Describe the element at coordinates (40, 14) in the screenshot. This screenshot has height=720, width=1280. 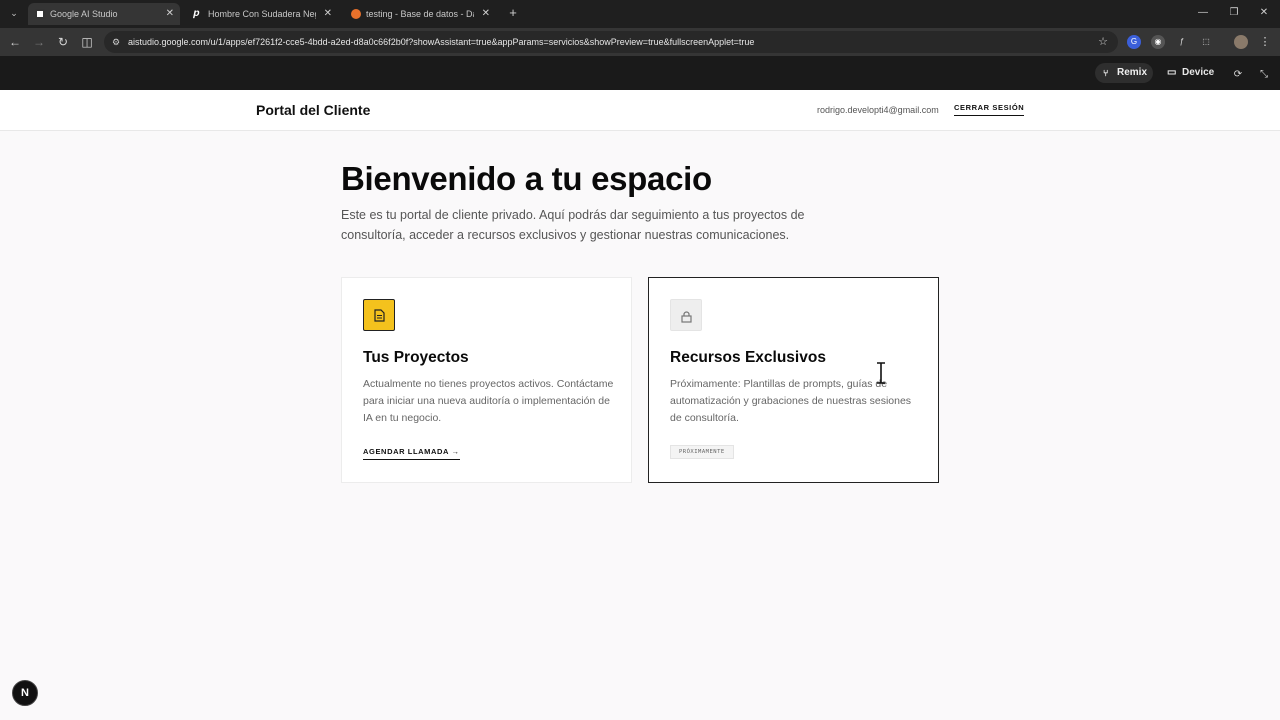
I see `ai-studio-favicon` at that location.